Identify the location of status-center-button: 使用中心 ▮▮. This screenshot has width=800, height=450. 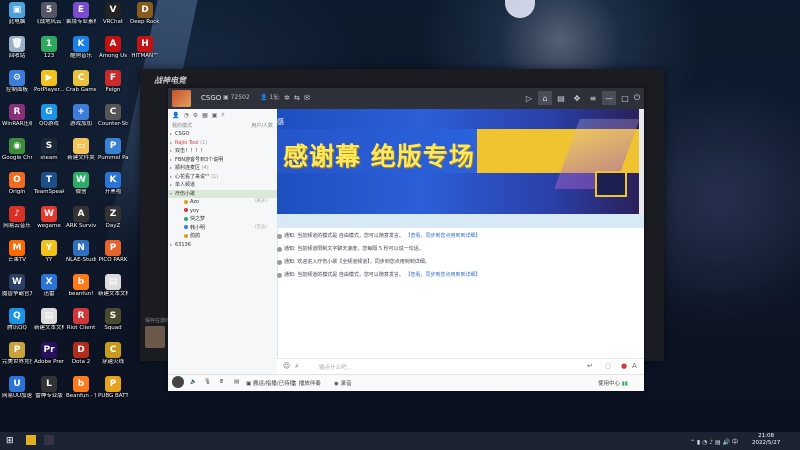
(613, 383).